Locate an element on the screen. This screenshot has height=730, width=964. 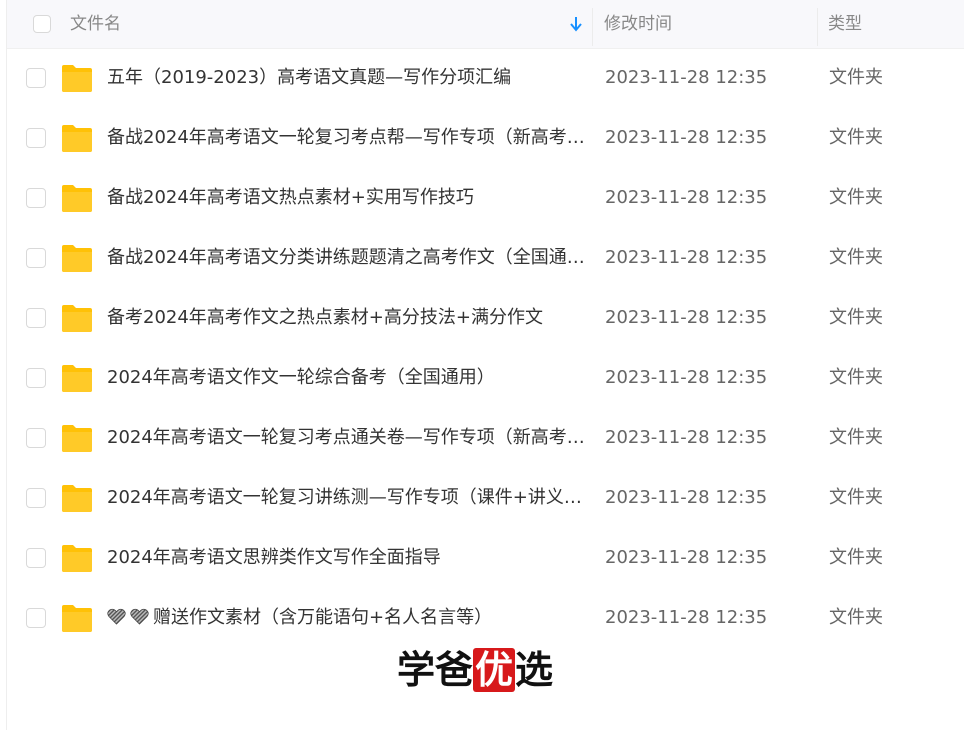
file-name: 2024年高考语文作文一轮综合备考（全国通用） is located at coordinates (347, 378).